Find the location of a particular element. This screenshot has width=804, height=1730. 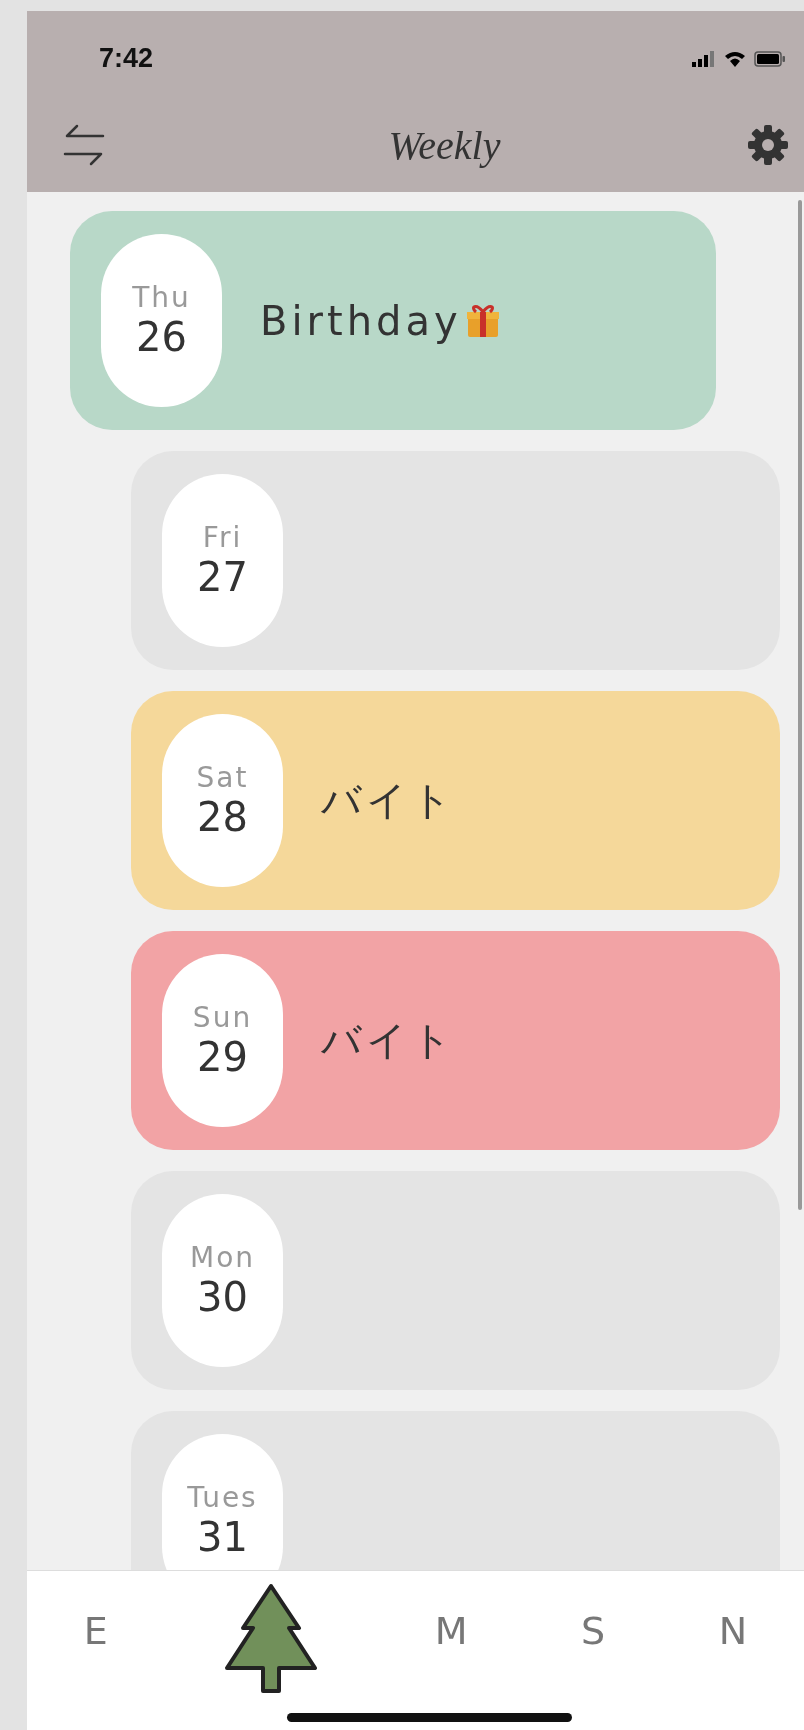

tab-letter: M is located at coordinates (451, 1630).